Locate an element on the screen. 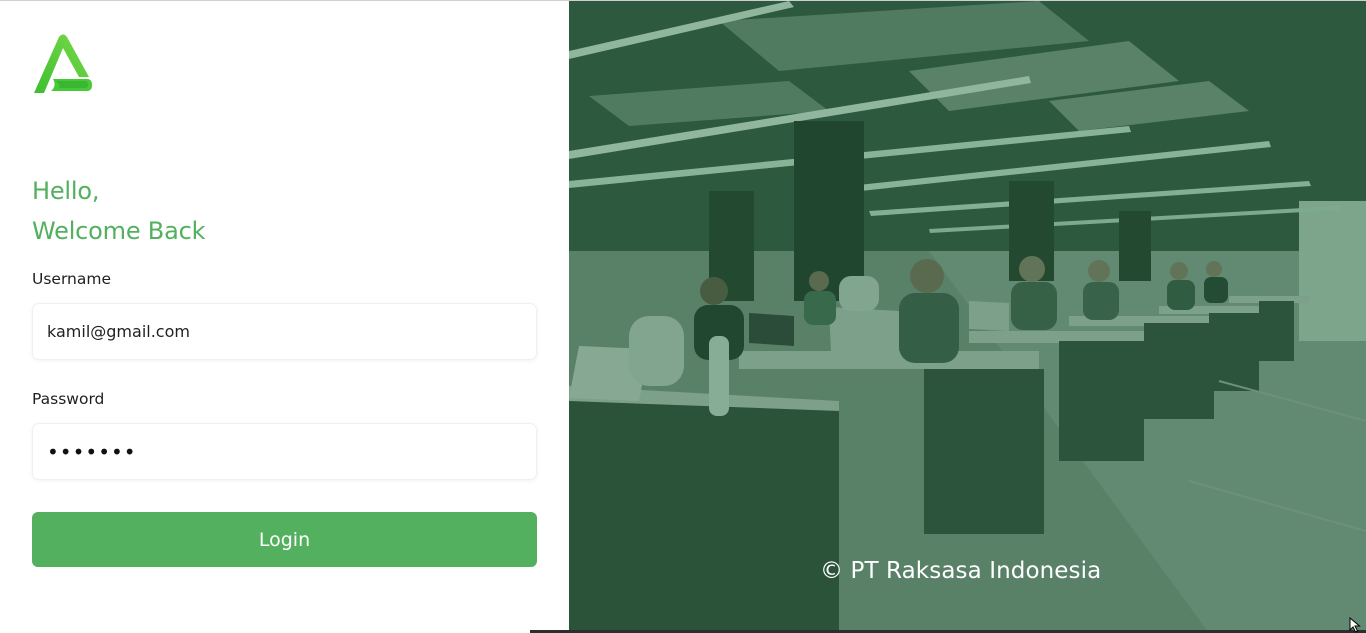  username-label: Username is located at coordinates (72, 279).